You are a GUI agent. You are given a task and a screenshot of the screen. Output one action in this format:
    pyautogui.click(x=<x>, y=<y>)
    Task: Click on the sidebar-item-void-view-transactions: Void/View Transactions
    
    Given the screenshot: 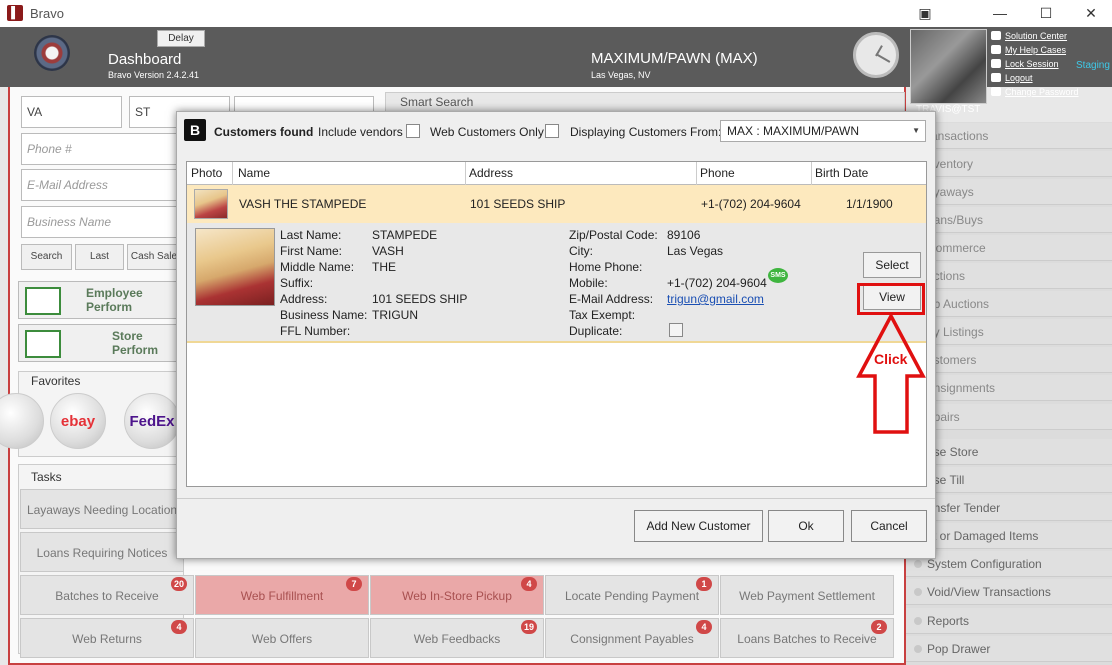 What is the action you would take?
    pyautogui.click(x=1009, y=592)
    